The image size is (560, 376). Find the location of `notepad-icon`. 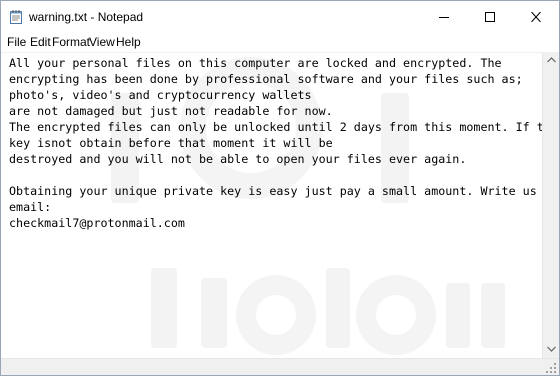

notepad-icon is located at coordinates (16, 17).